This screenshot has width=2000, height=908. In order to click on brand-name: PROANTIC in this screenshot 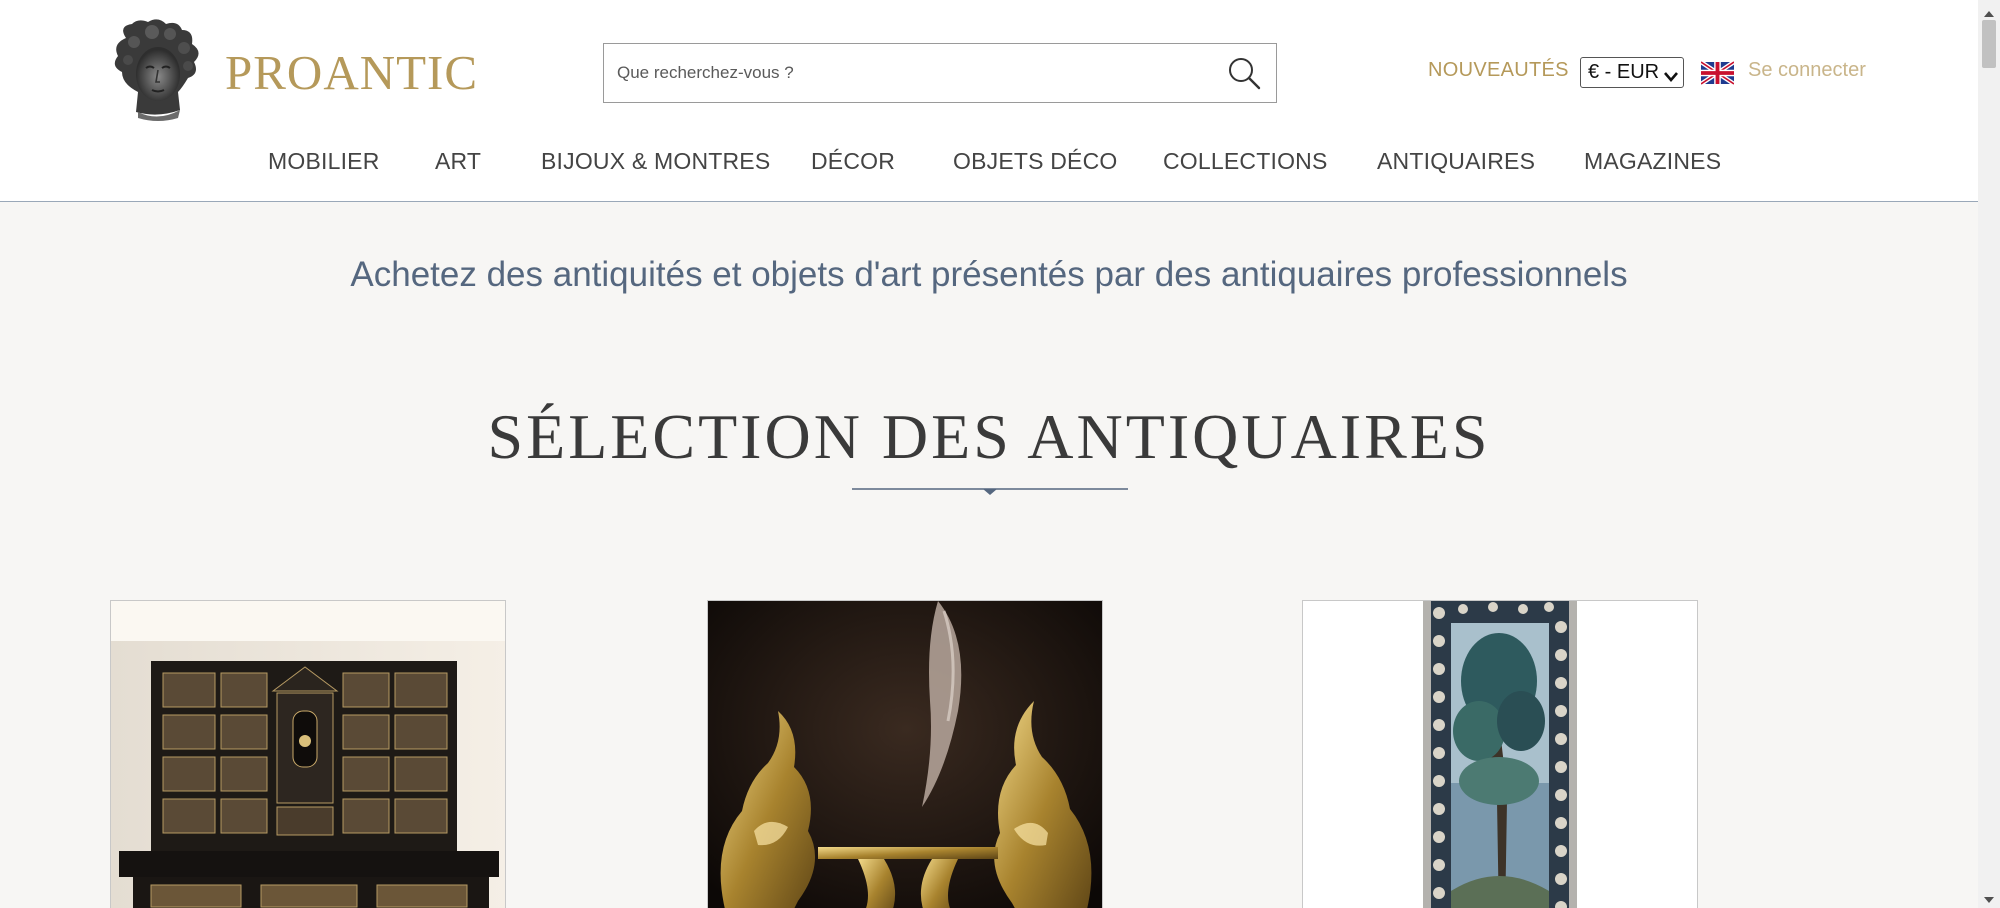, I will do `click(351, 72)`.